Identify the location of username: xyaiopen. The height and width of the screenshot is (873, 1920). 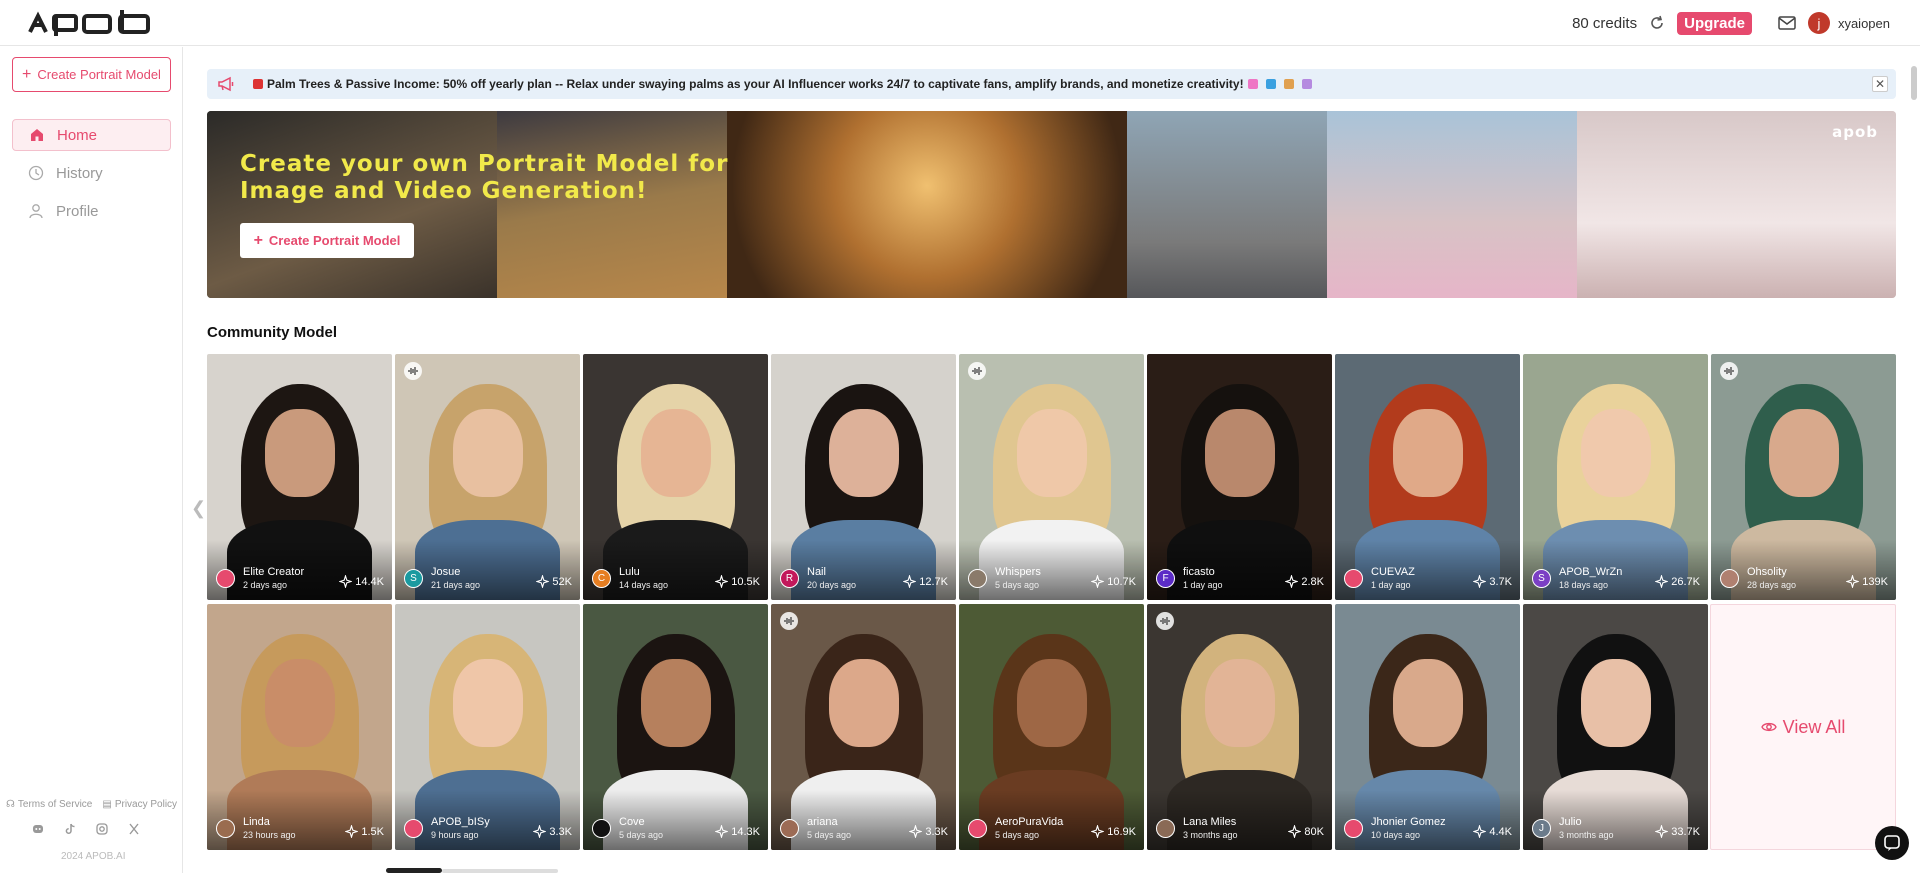
(1864, 23).